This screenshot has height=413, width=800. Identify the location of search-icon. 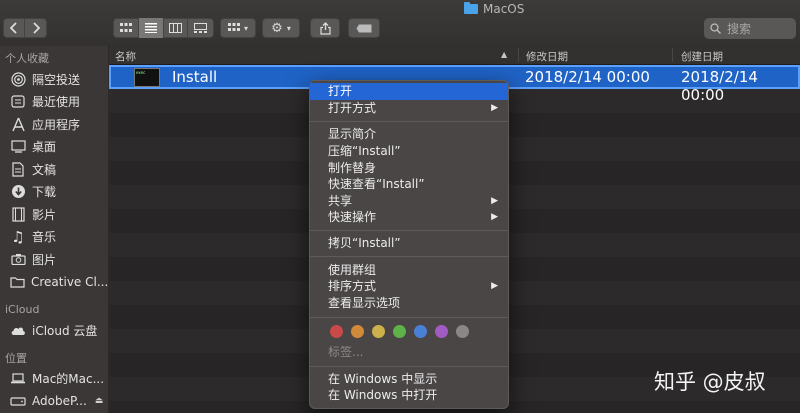
(715, 28).